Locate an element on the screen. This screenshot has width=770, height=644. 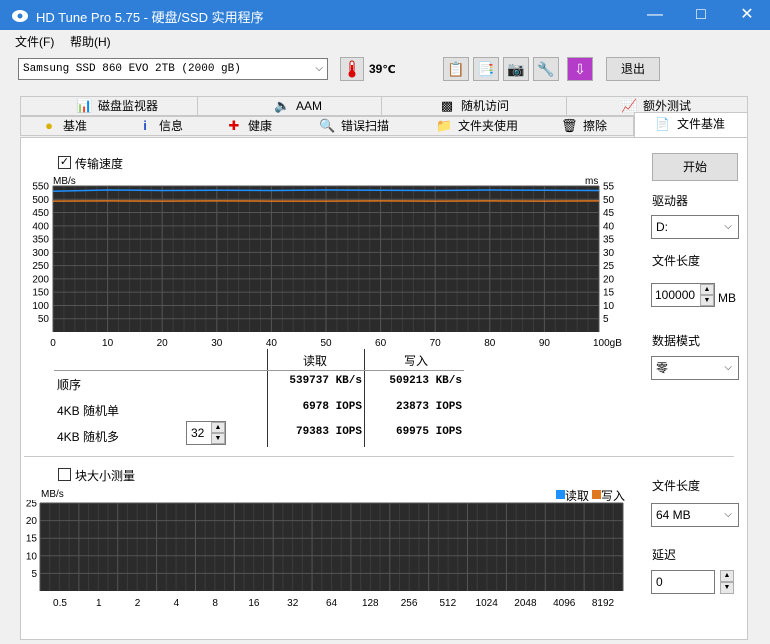
tab-erase: 🗑 擦除 is located at coordinates (584, 126).